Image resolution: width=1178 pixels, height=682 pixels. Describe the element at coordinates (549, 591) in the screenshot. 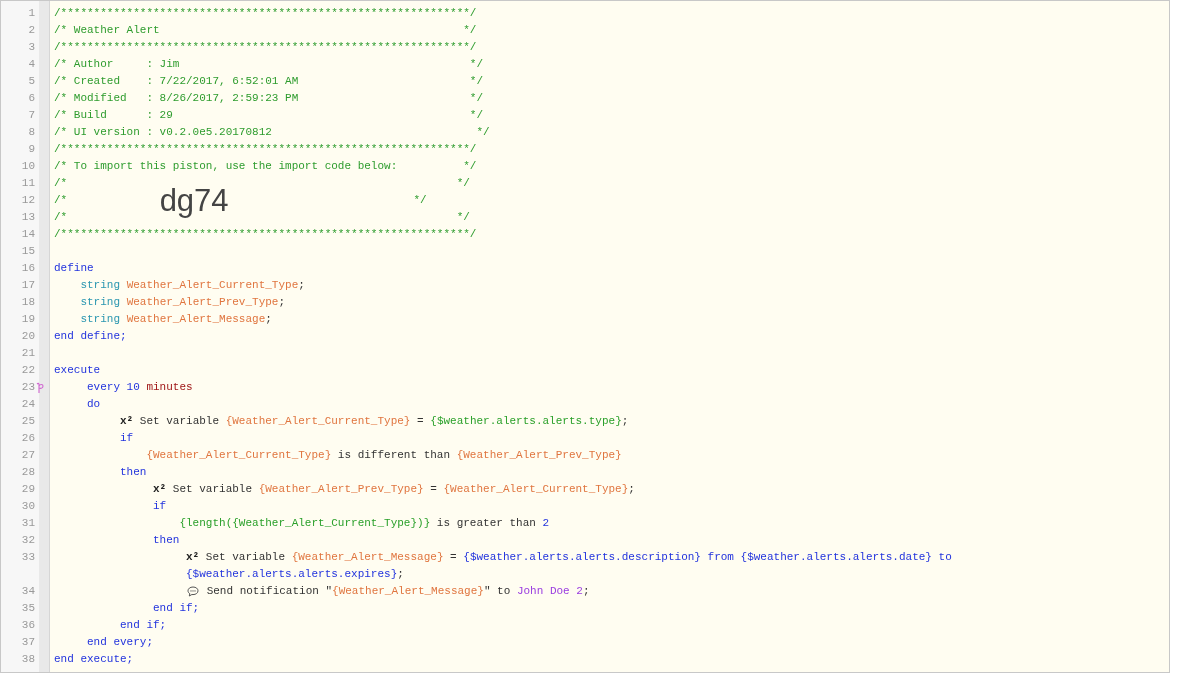

I see `code-token: John Doe 2` at that location.